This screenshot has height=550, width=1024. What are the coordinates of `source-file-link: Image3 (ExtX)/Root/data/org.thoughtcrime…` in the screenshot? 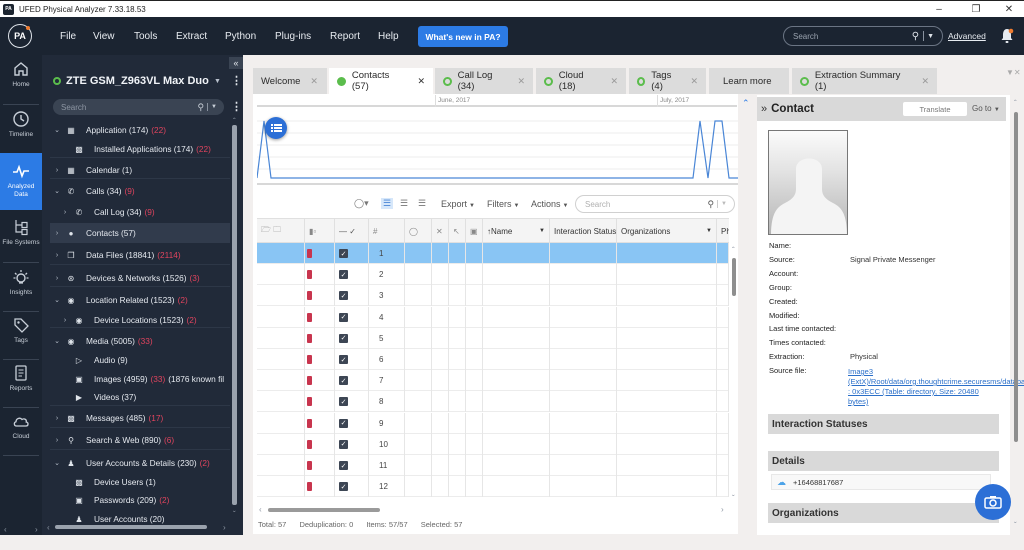 It's located at (936, 387).